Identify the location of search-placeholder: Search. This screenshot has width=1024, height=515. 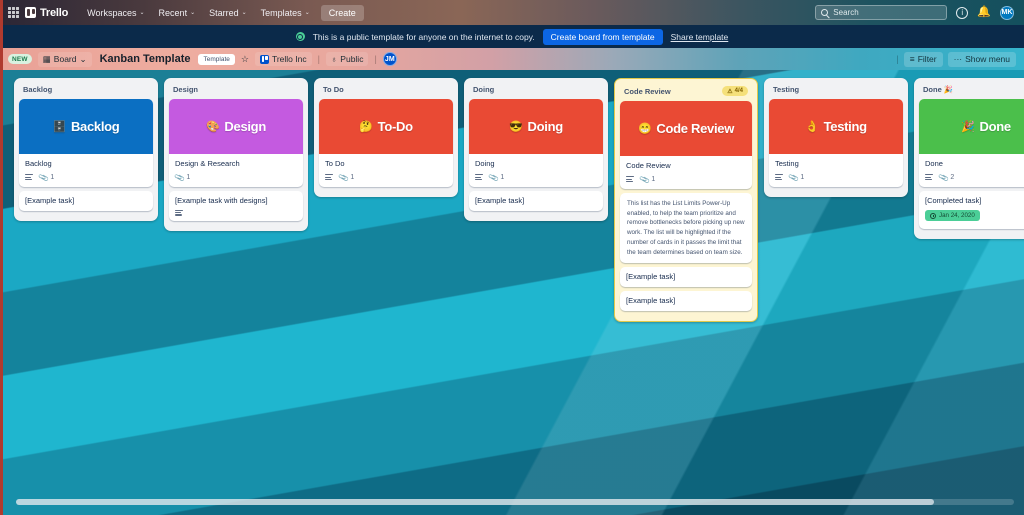
(846, 12).